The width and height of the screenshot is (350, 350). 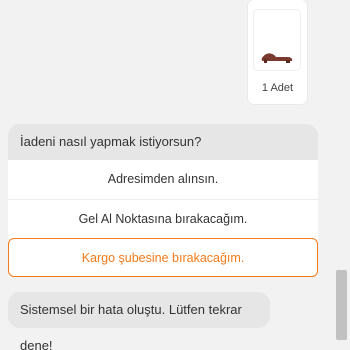 I want to click on product-quantity: 1 Adet, so click(x=277, y=88).